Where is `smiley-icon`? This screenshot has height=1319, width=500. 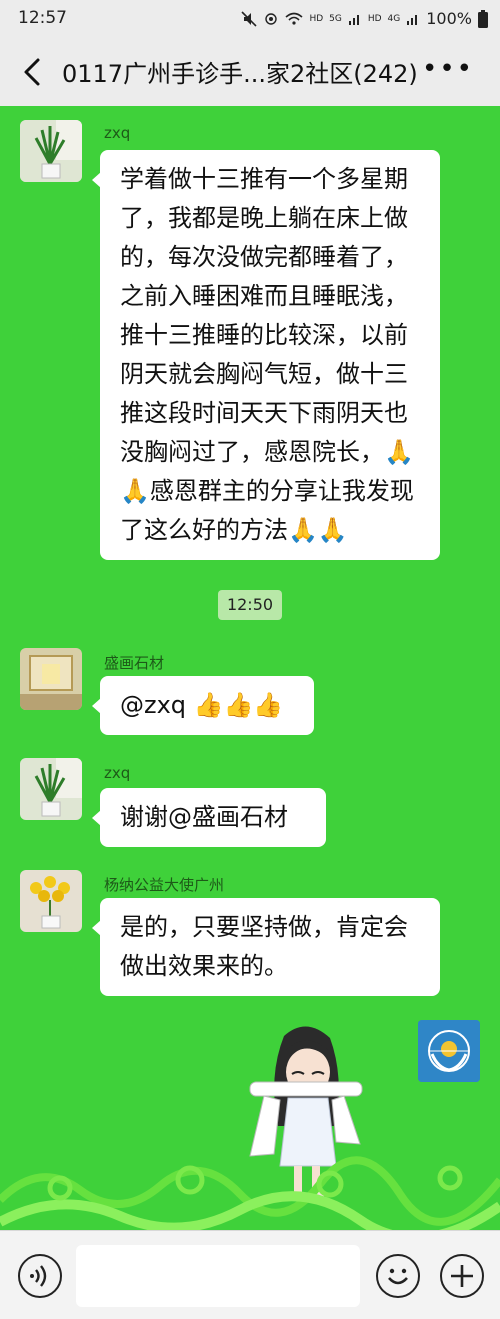 smiley-icon is located at coordinates (398, 1276).